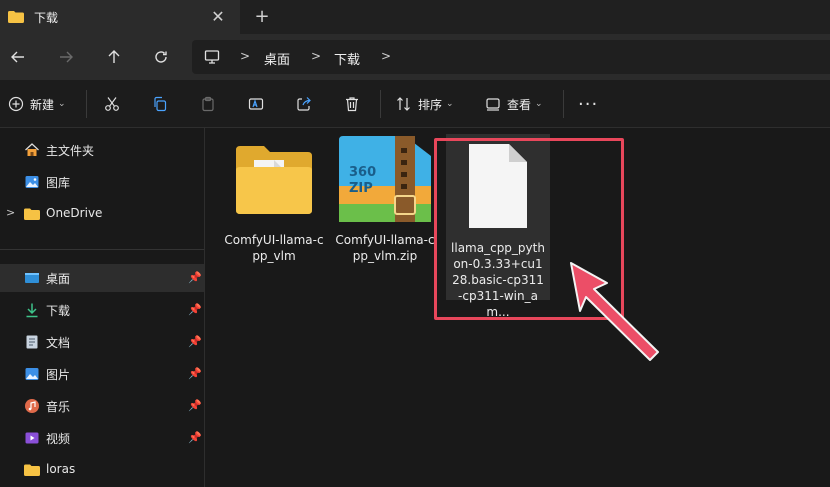 This screenshot has height=487, width=830. Describe the element at coordinates (16, 104) in the screenshot. I see `plus-circle-icon` at that location.